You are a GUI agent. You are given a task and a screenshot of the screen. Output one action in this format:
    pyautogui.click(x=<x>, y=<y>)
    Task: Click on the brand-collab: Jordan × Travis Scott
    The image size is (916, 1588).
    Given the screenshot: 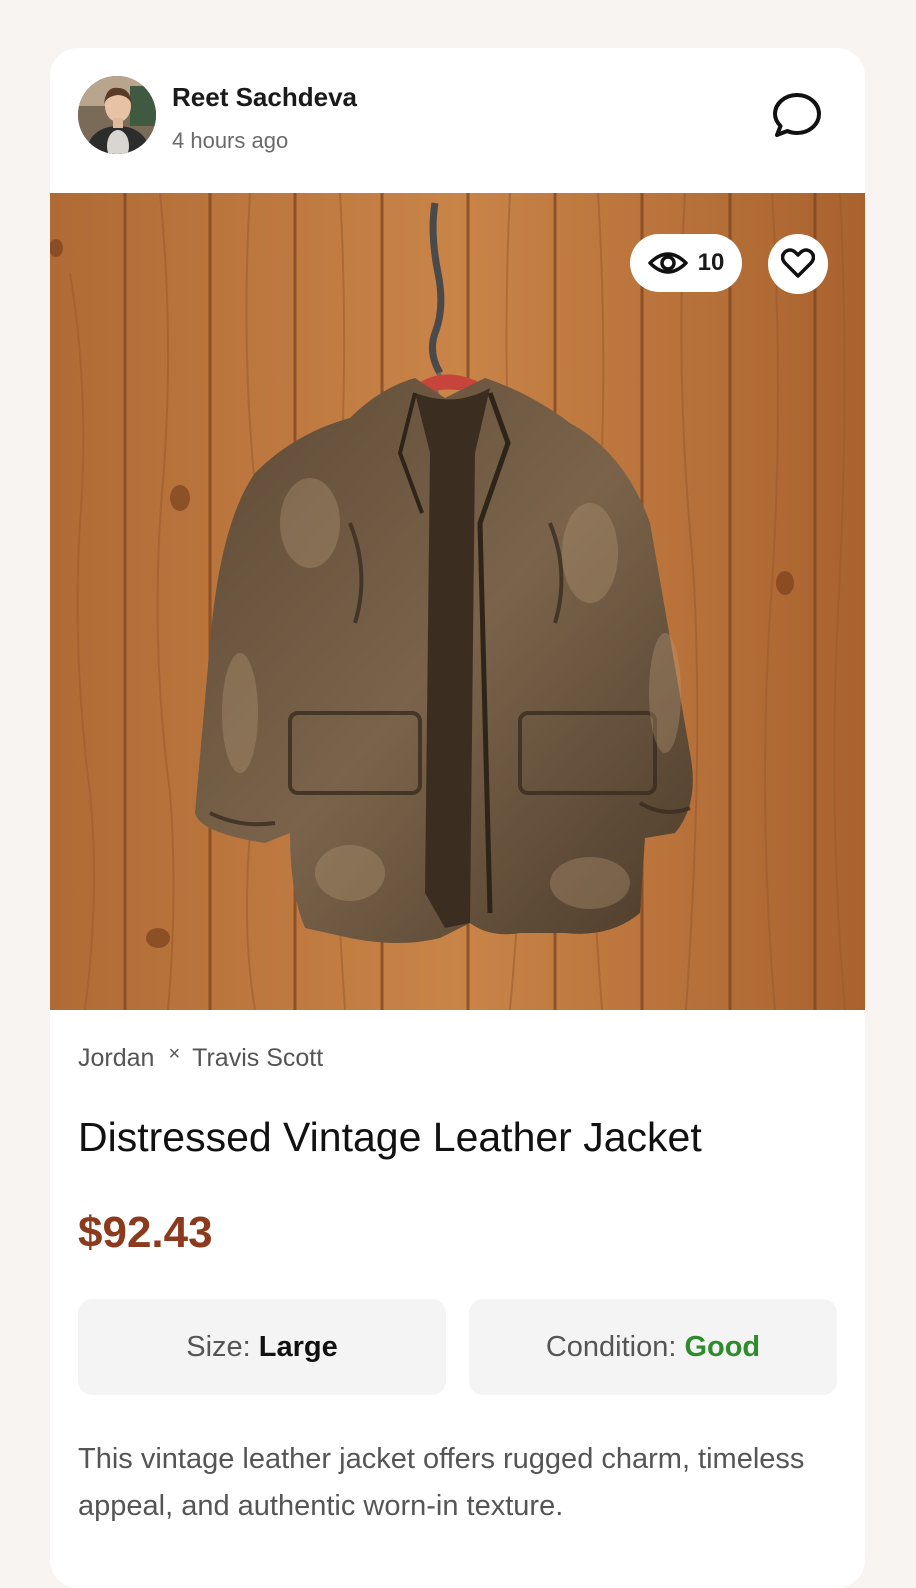 What is the action you would take?
    pyautogui.click(x=200, y=1058)
    